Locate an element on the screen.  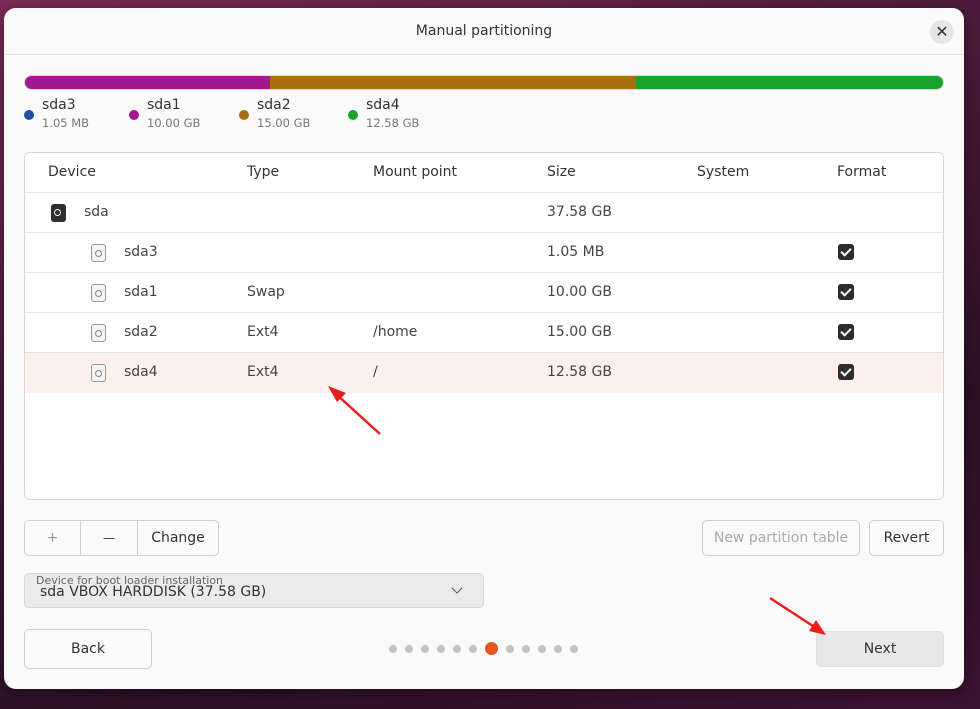
header-format: Format is located at coordinates (861, 172).